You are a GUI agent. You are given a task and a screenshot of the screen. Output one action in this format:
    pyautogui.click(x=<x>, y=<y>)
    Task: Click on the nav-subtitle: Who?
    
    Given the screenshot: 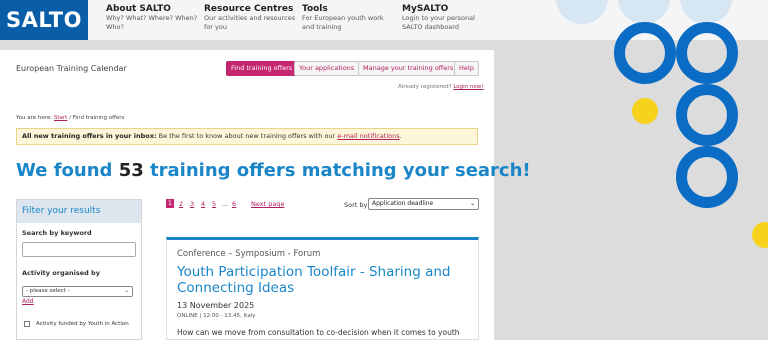 What is the action you would take?
    pyautogui.click(x=115, y=26)
    